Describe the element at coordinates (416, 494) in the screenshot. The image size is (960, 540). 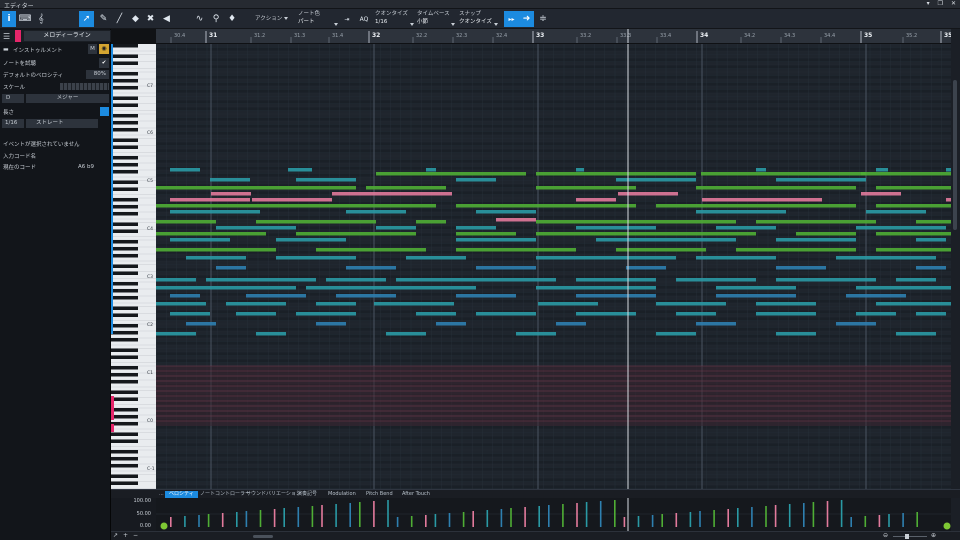
I see `tab-after-touch: After Touch` at that location.